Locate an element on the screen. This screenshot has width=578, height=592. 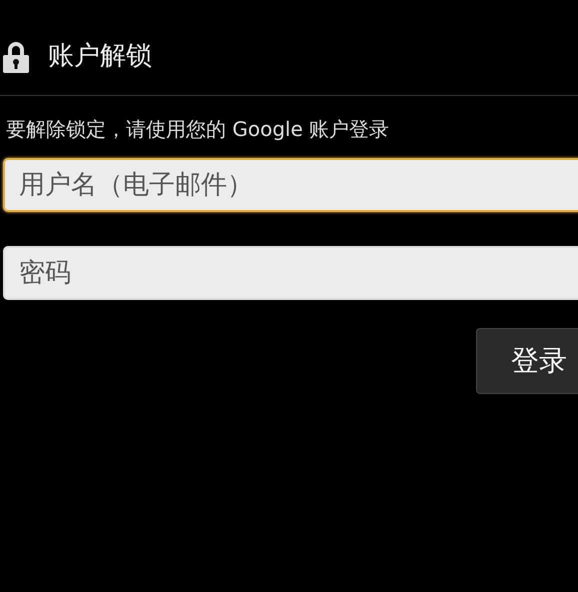
instruction-text: 要解除锁定，请使用您的 Google 账户登录 is located at coordinates (198, 129).